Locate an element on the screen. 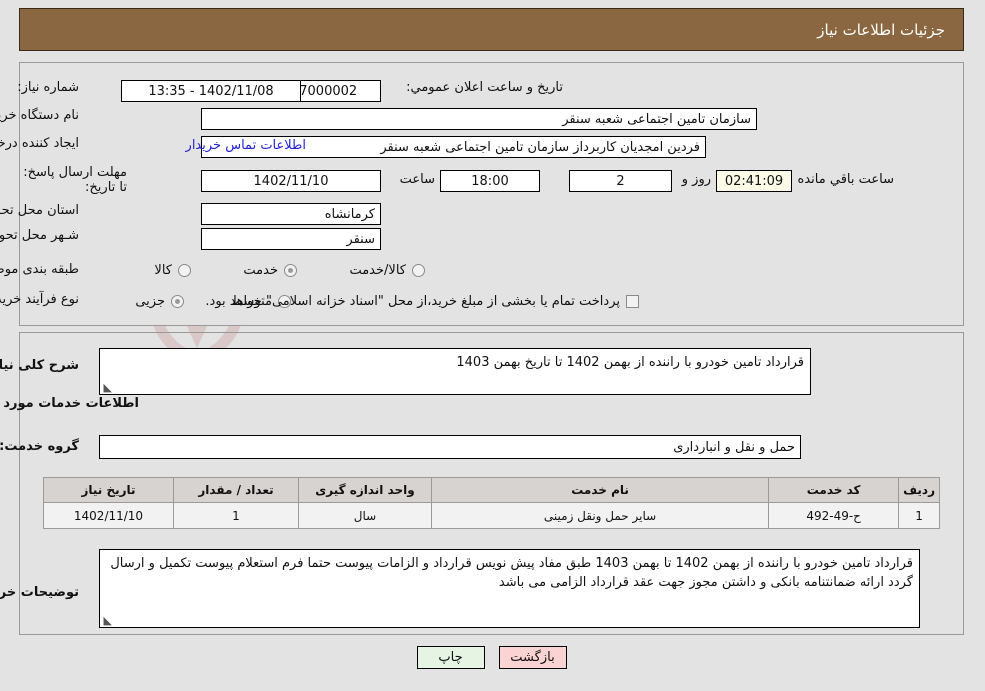 Image resolution: width=985 pixels, height=691 pixels. buyer-org-row: نام دستگاه خریدار: is located at coordinates (40, 115).